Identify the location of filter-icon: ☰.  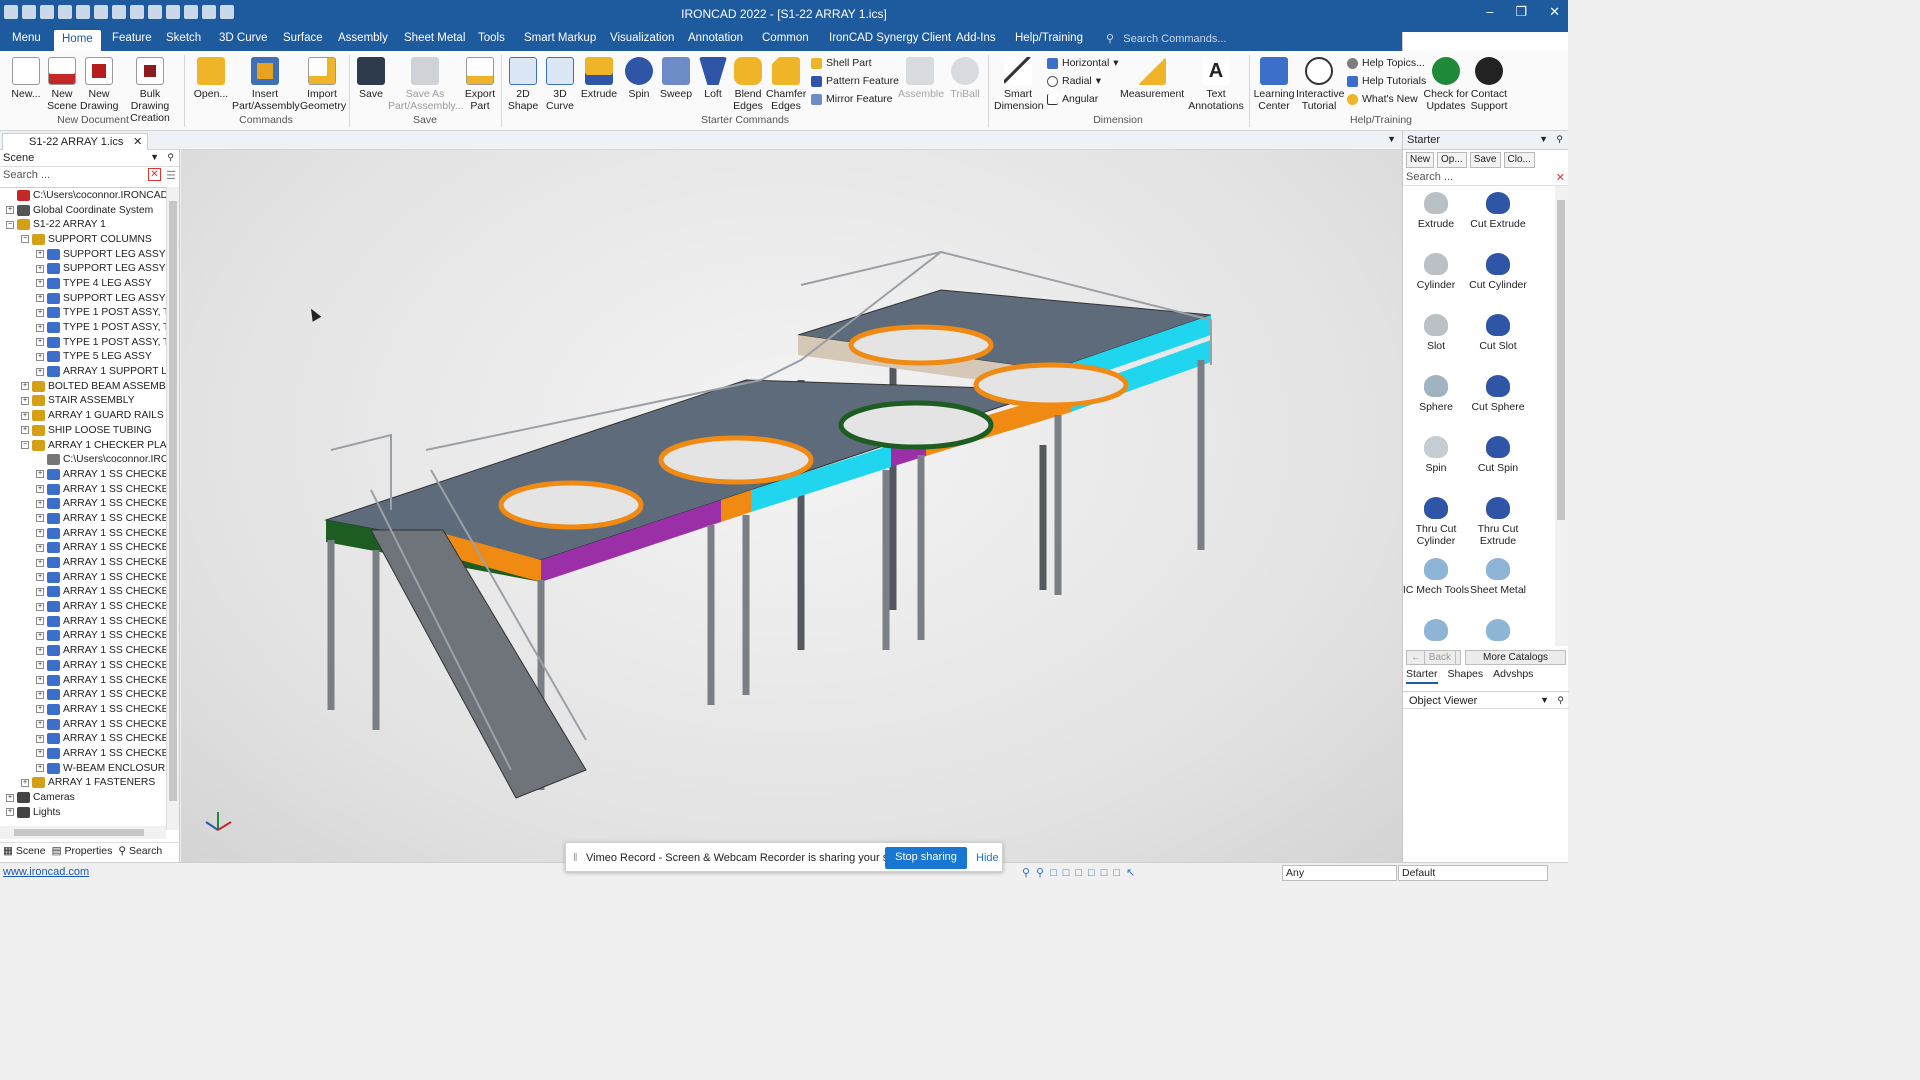
(171, 175).